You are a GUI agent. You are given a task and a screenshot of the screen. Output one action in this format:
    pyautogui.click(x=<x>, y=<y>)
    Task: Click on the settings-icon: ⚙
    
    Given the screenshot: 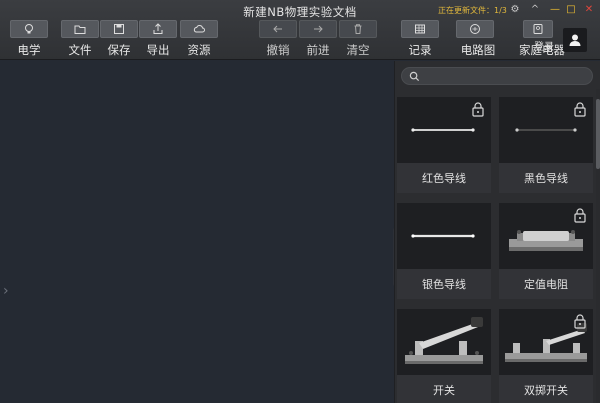 What is the action you would take?
    pyautogui.click(x=515, y=10)
    